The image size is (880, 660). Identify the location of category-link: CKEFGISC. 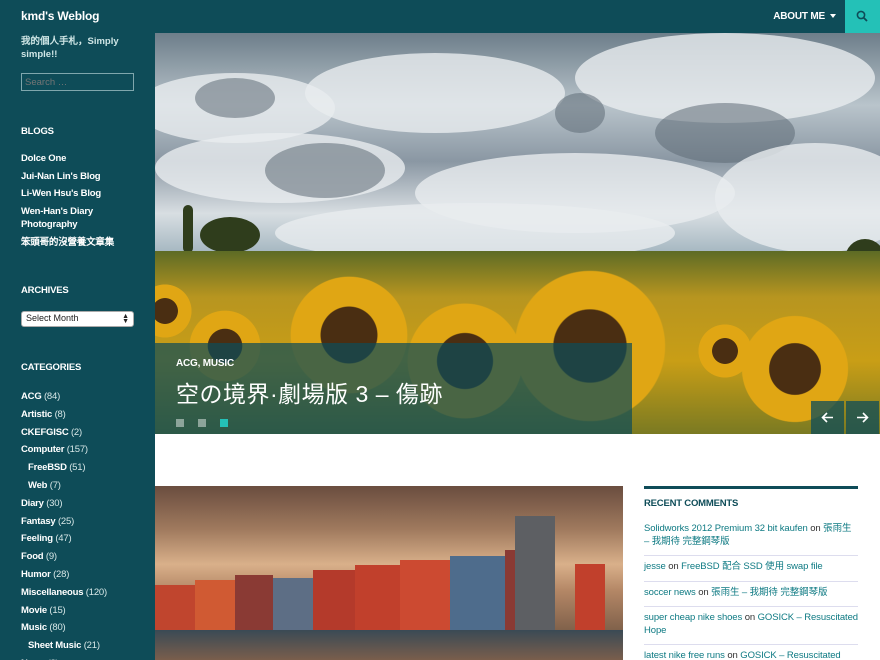
(45, 432).